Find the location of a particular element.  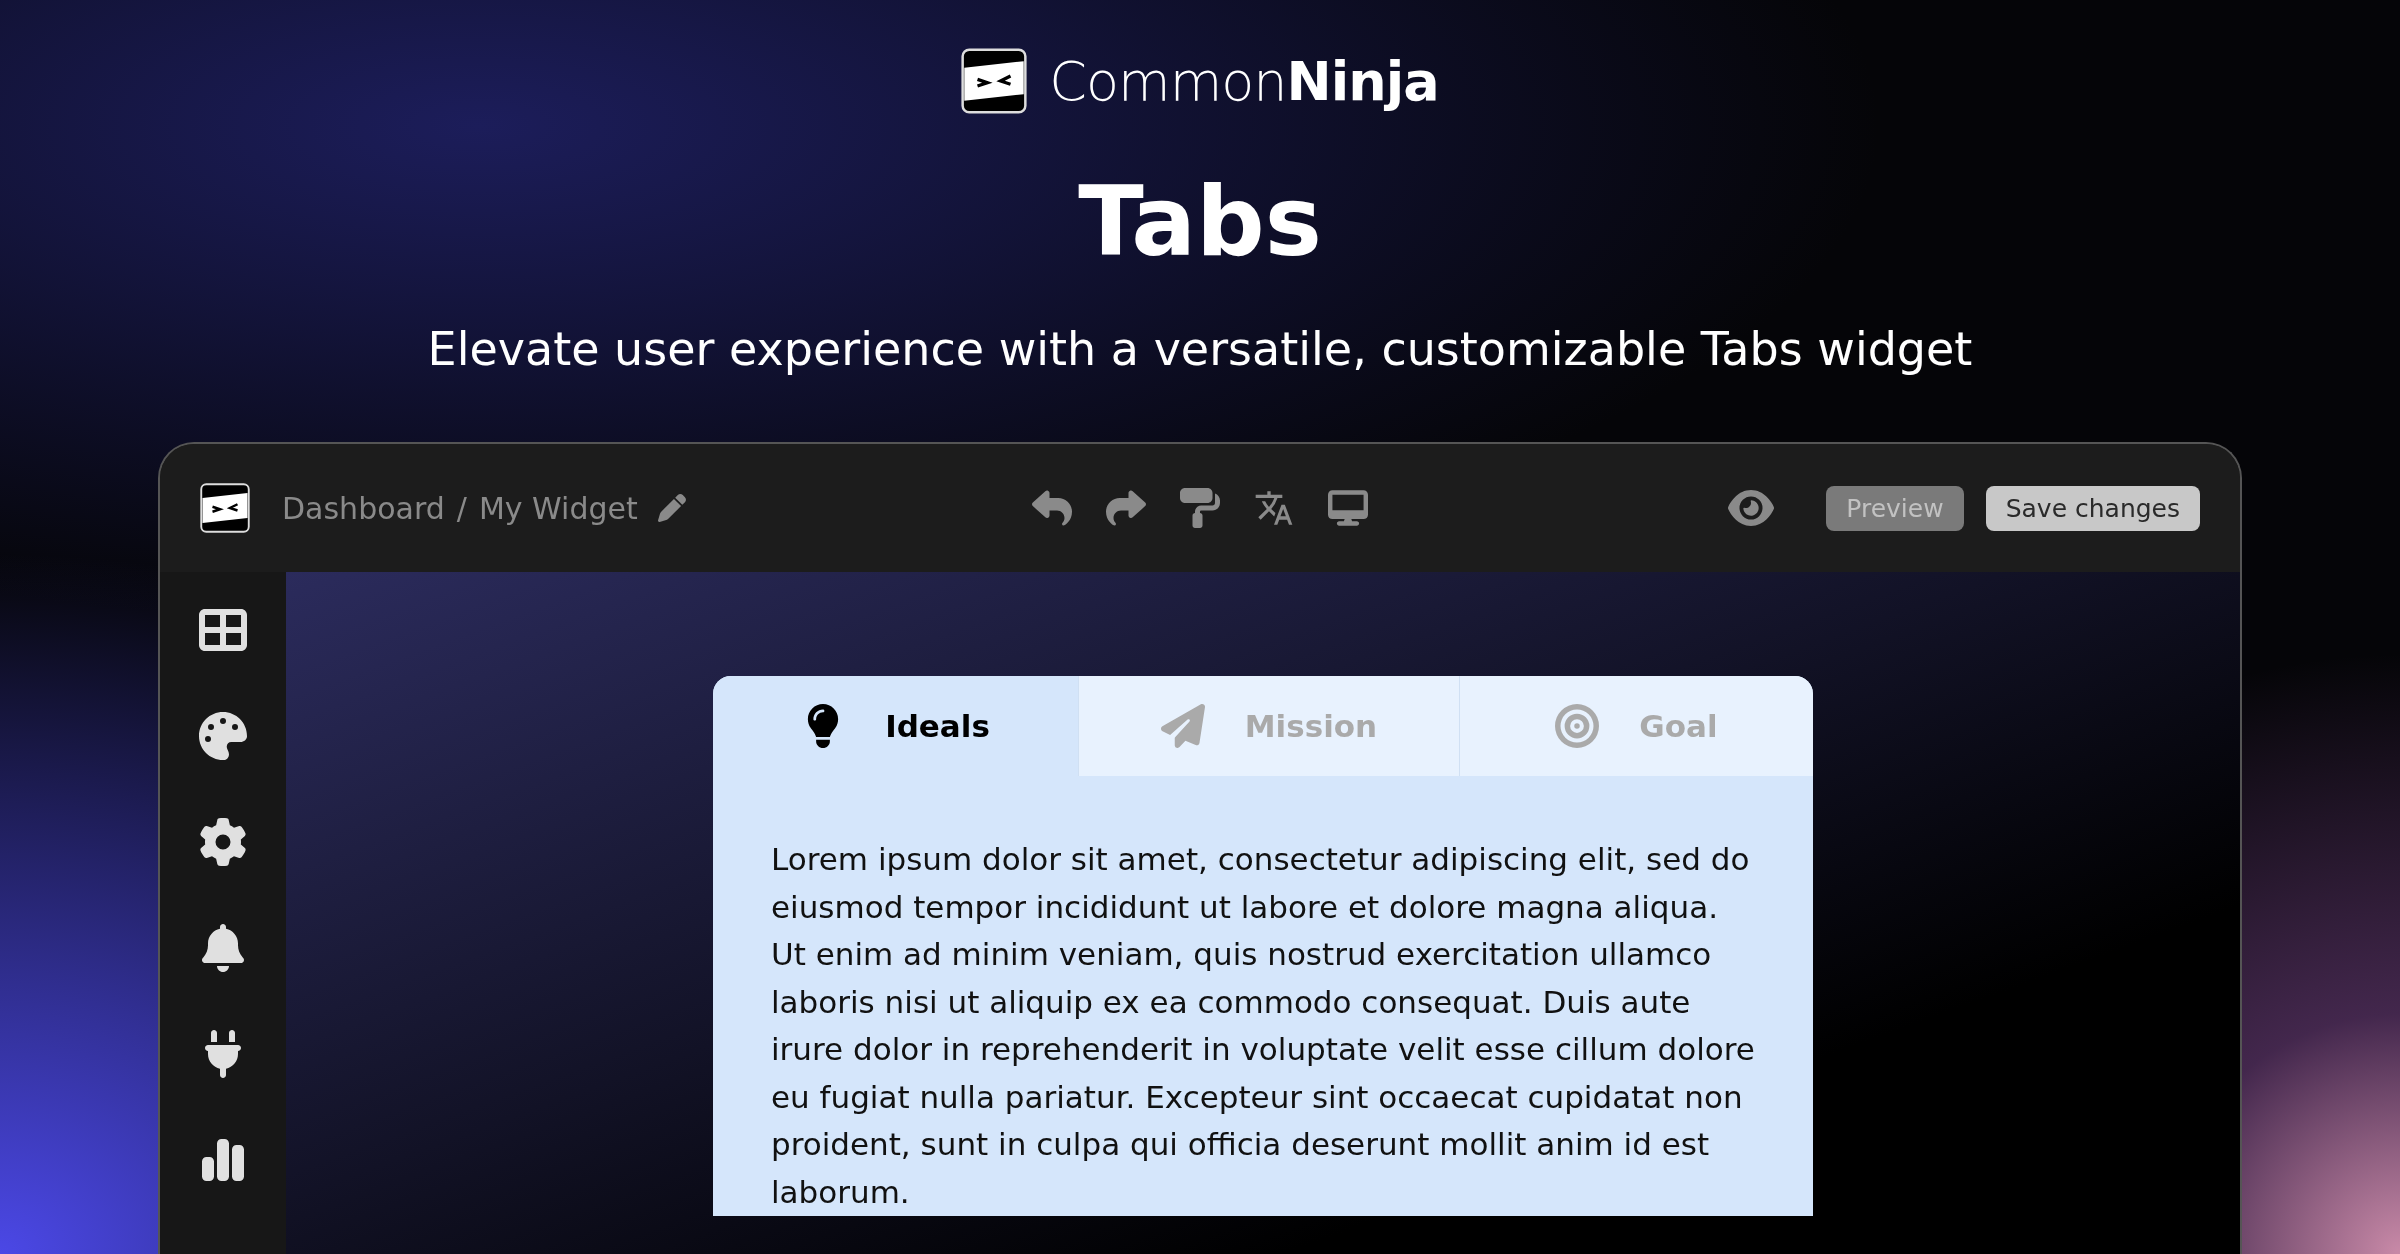

save-button: Save changes is located at coordinates (2092, 508).